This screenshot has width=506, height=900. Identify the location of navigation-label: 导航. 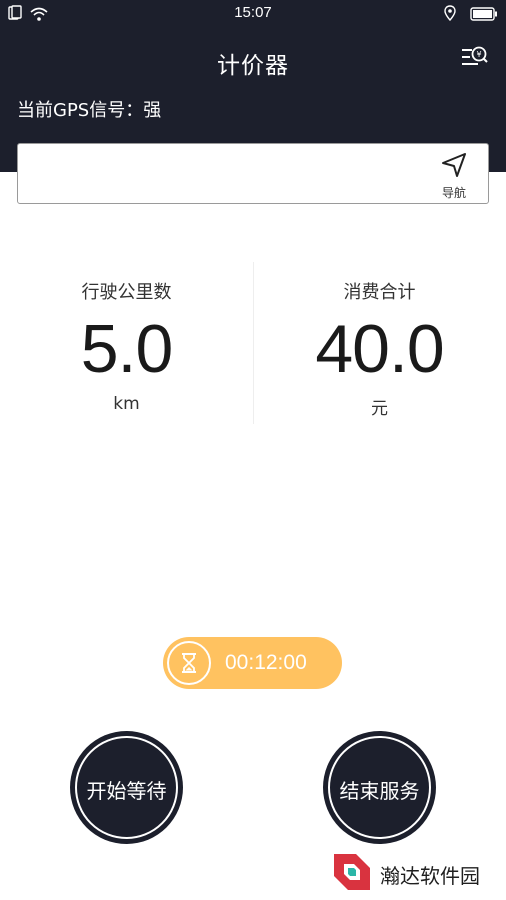
(453, 193).